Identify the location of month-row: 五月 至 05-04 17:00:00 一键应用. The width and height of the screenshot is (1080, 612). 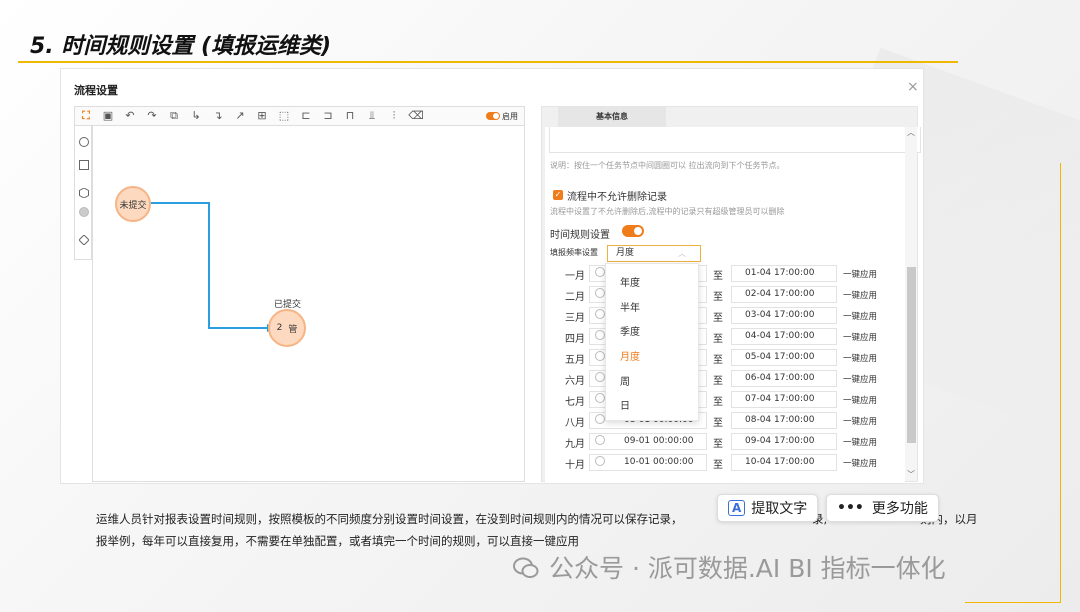
(725, 358).